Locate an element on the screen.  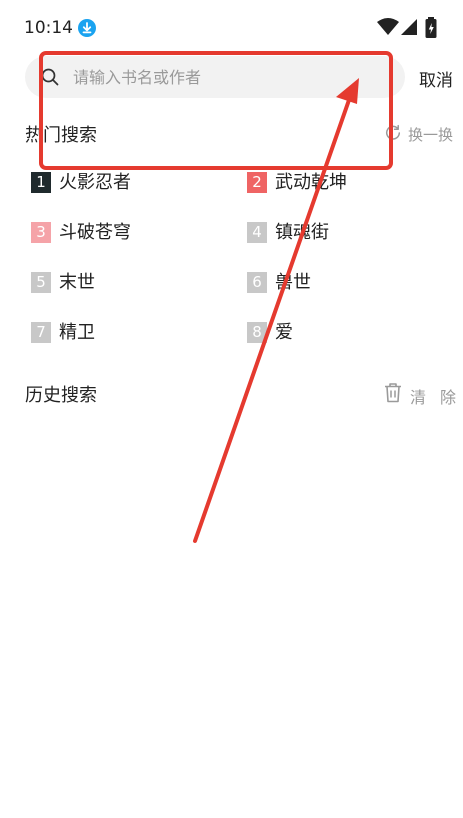
signal-icon is located at coordinates (409, 27).